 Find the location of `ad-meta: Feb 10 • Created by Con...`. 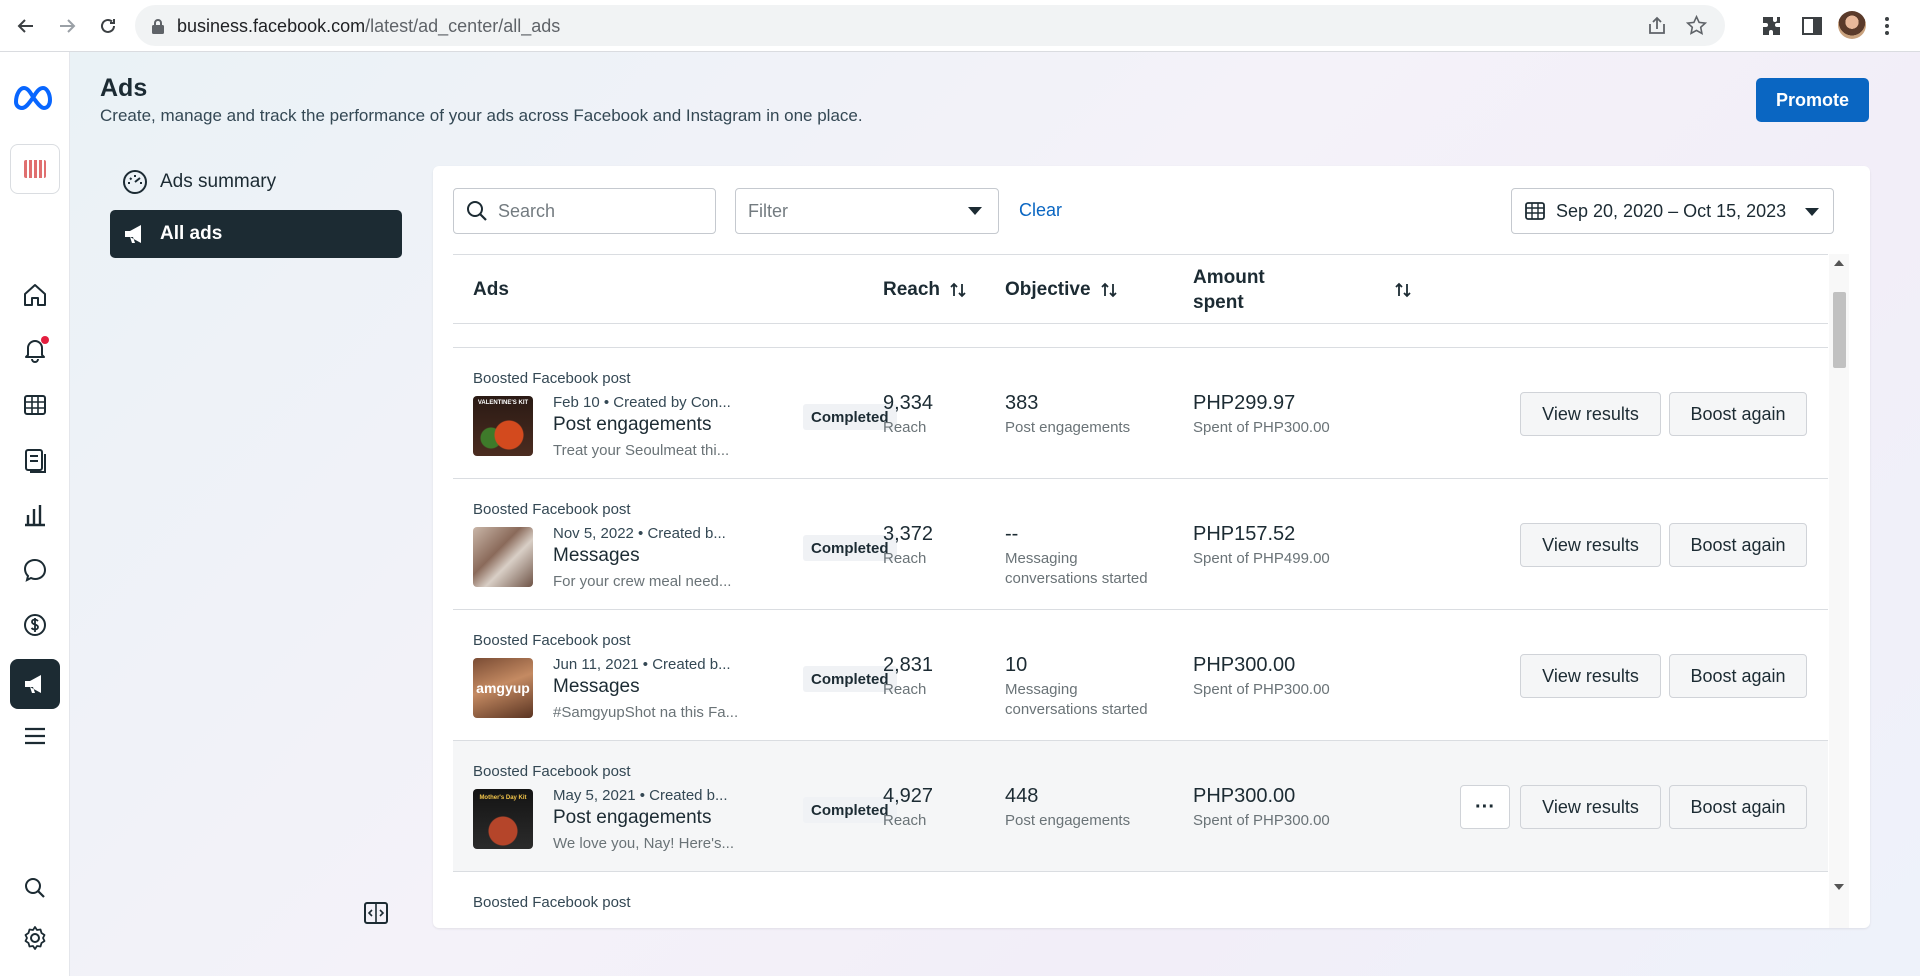

ad-meta: Feb 10 • Created by Con... is located at coordinates (642, 402).